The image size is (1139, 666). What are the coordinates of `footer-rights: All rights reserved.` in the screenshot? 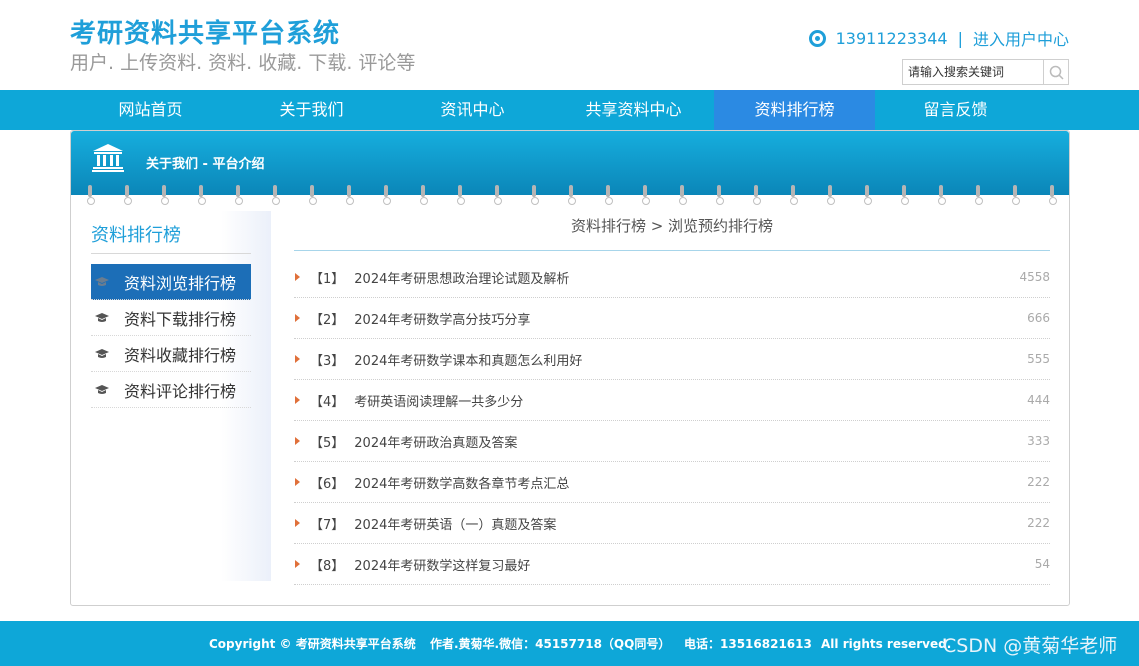 It's located at (886, 643).